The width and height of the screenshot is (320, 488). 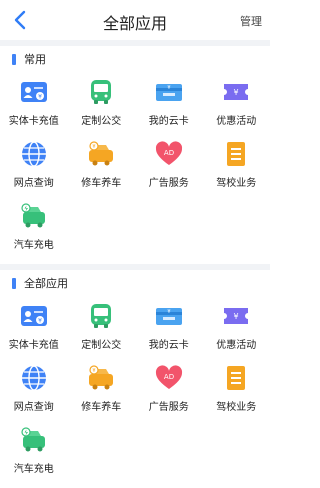 I want to click on section-title: 全部应用, so click(x=46, y=283).